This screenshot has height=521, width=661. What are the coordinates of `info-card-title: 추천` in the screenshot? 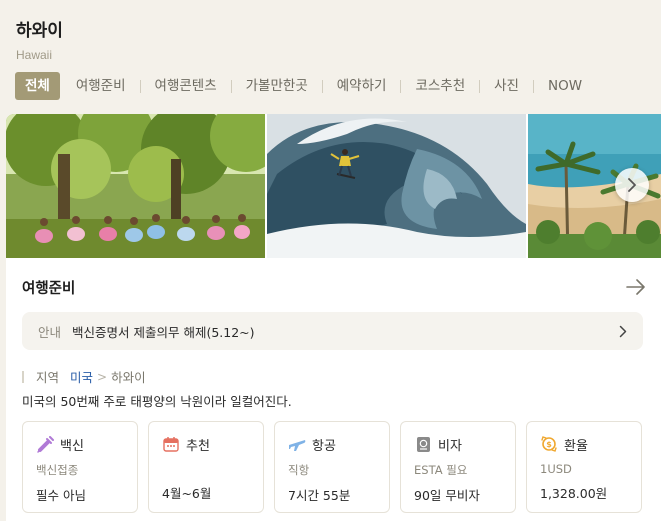 It's located at (198, 446).